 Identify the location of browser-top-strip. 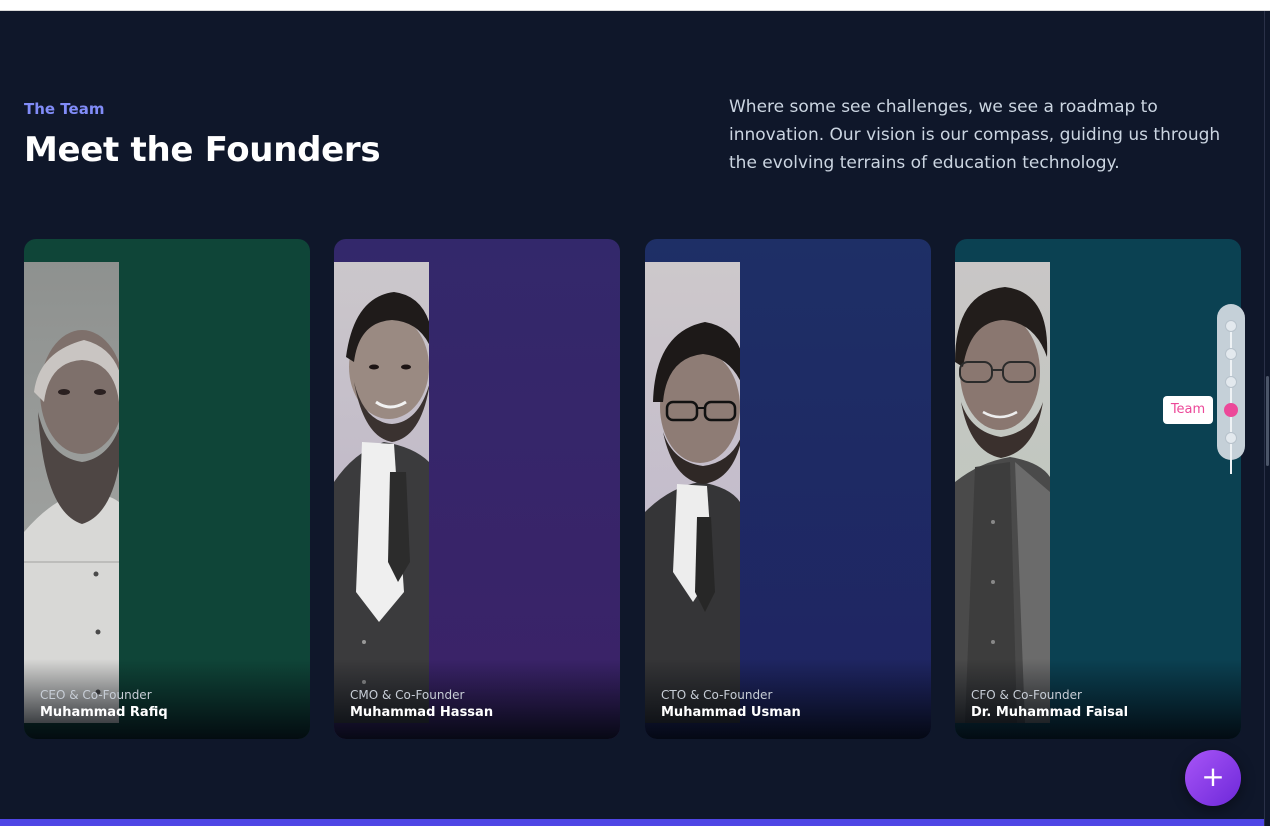
(635, 5).